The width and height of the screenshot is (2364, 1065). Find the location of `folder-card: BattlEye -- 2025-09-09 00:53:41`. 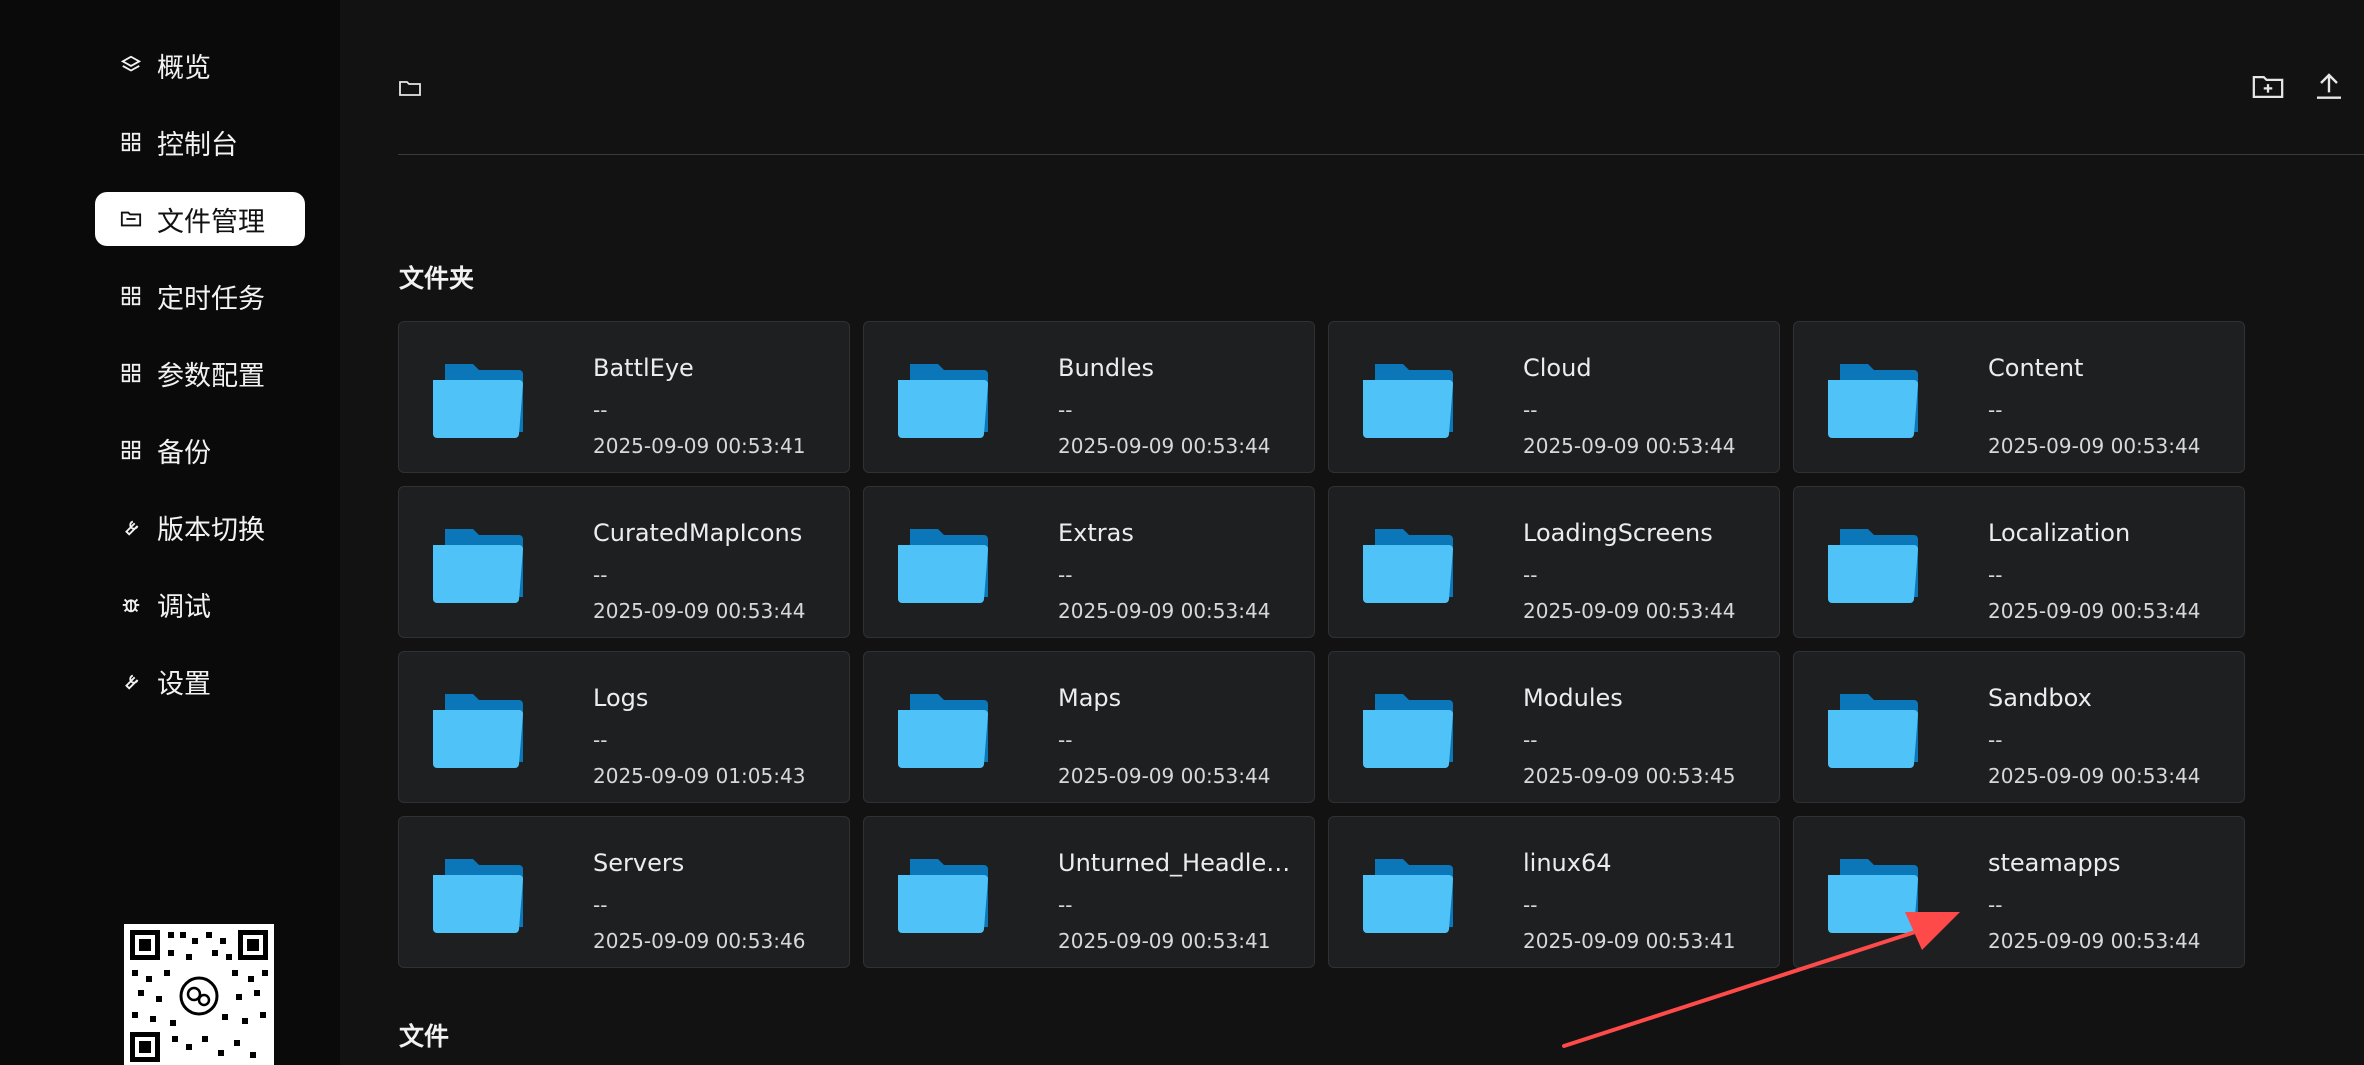

folder-card: BattlEye -- 2025-09-09 00:53:41 is located at coordinates (624, 397).